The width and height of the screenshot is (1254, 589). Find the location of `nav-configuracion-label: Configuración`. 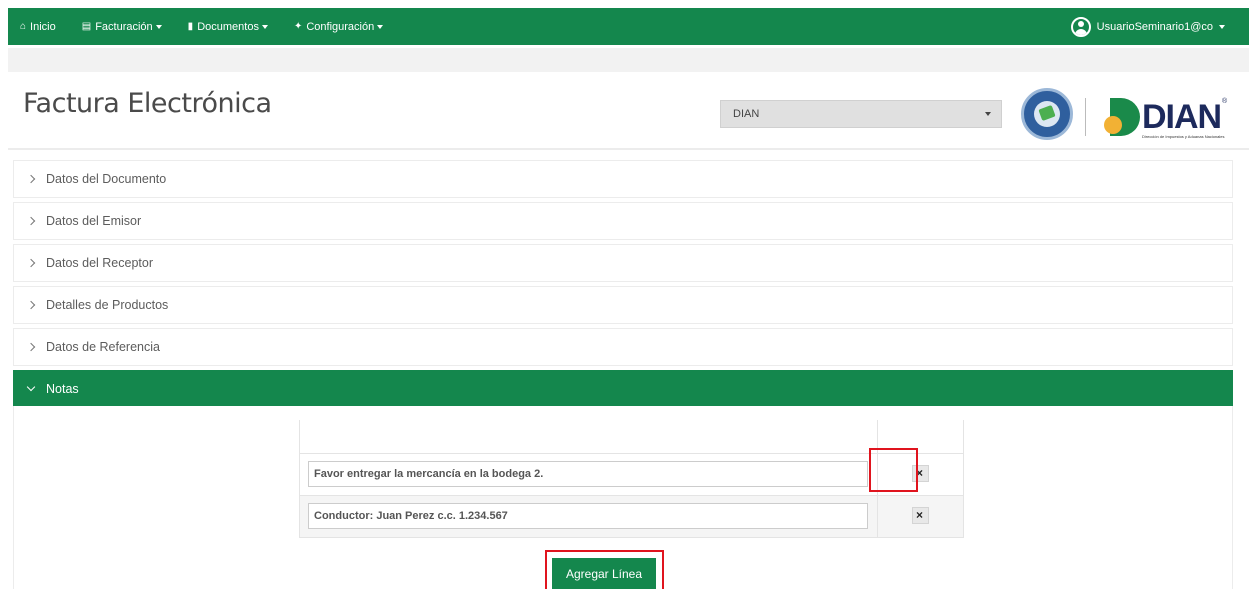

nav-configuracion-label: Configuración is located at coordinates (340, 26).